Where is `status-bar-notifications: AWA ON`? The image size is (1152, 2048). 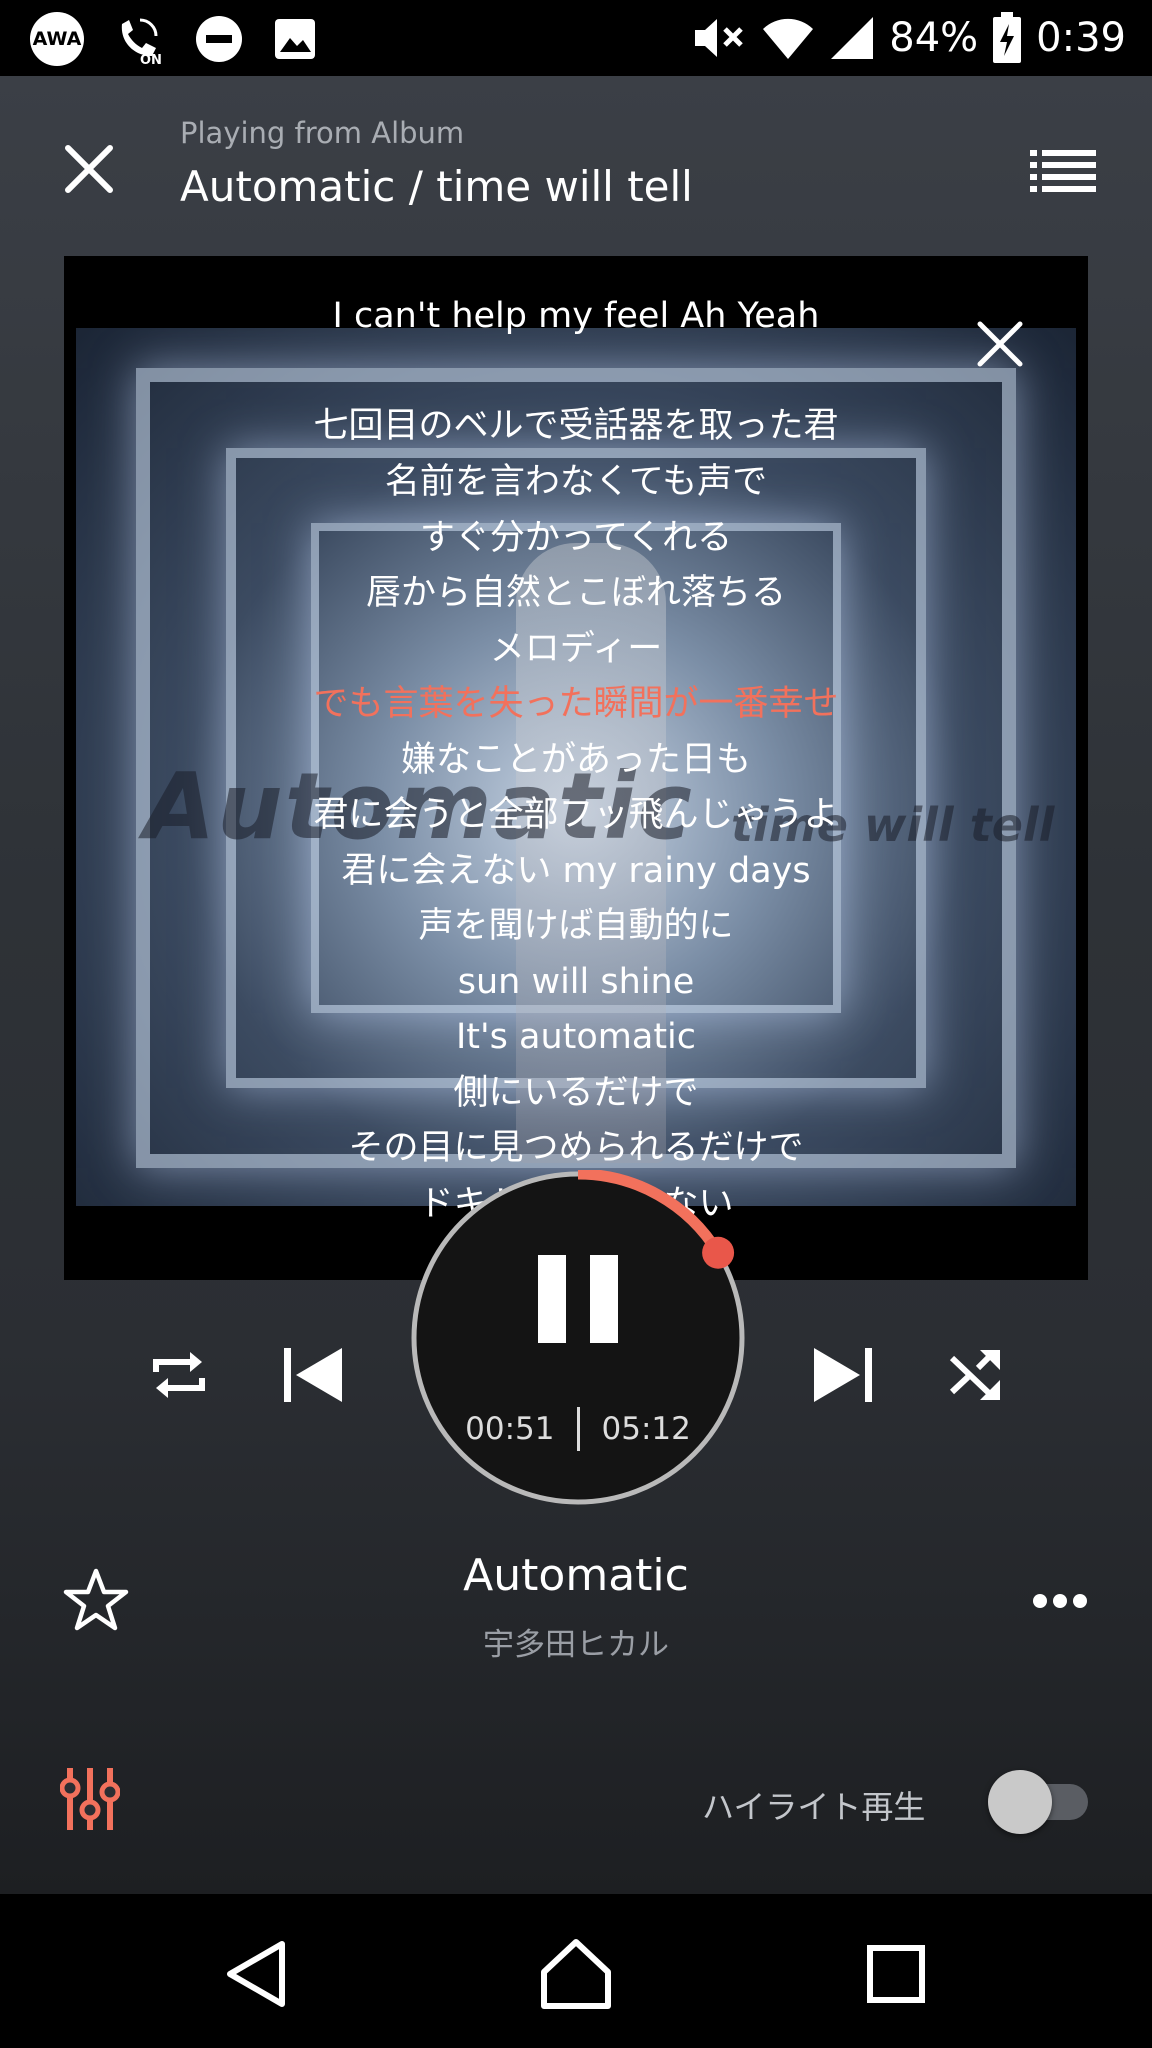
status-bar-notifications: AWA ON is located at coordinates (174, 39).